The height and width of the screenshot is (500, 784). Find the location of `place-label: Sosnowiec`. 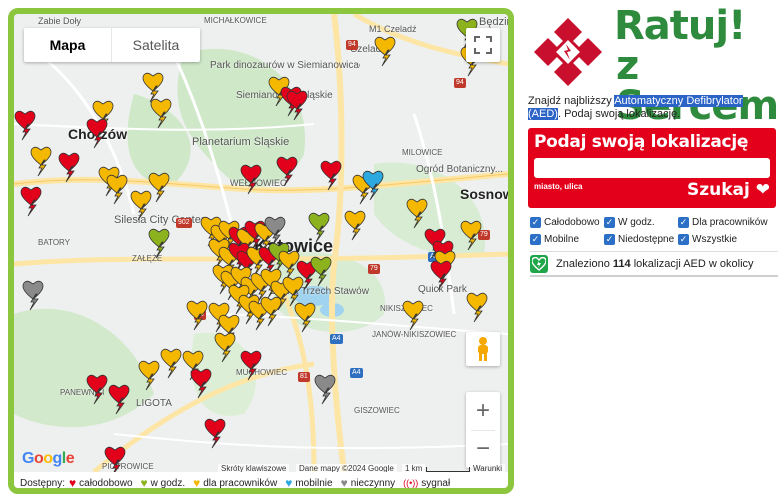

place-label: Sosnowiec is located at coordinates (484, 194).